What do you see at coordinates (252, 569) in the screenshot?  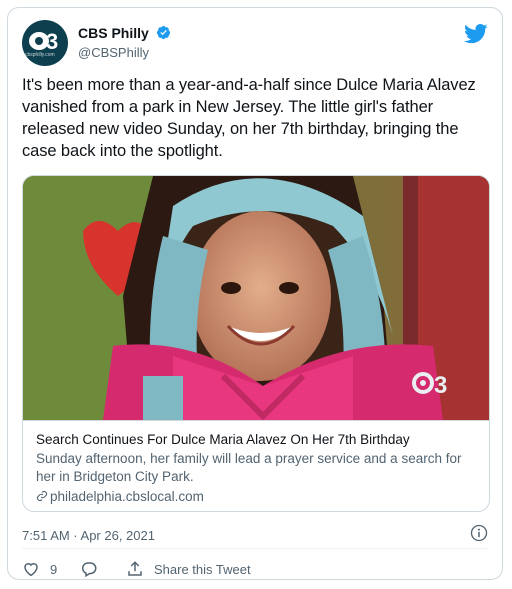 I see `tweet-actions: 9 Share this Tweet` at bounding box center [252, 569].